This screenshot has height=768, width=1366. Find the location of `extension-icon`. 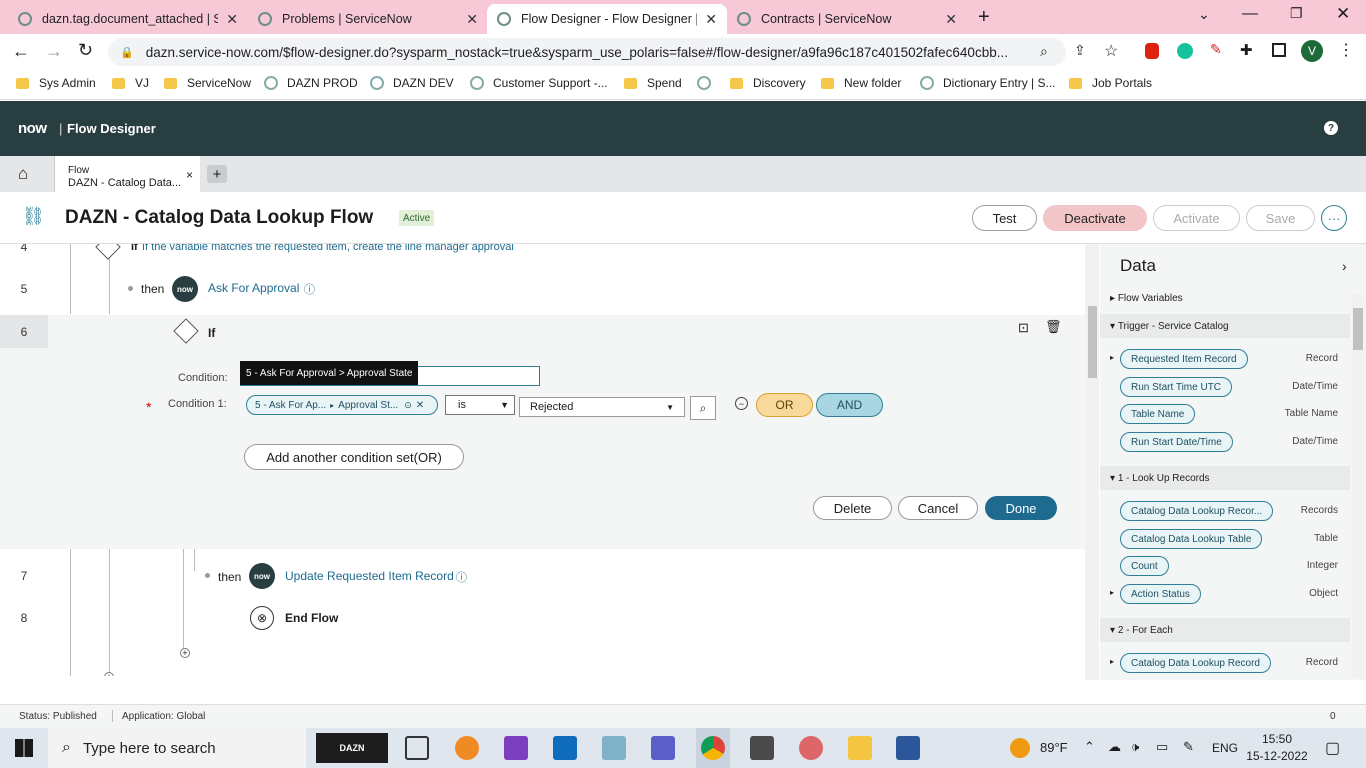

extension-icon is located at coordinates (1152, 51).